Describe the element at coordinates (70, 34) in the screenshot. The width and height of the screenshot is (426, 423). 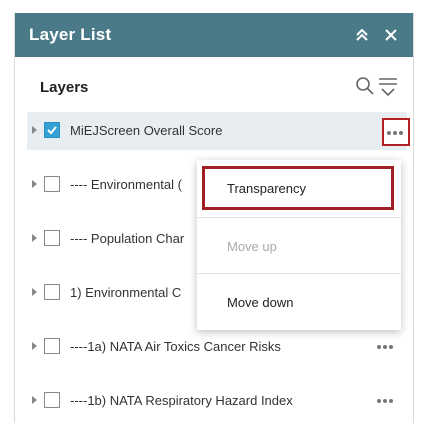
I see `panel-title: Layer List` at that location.